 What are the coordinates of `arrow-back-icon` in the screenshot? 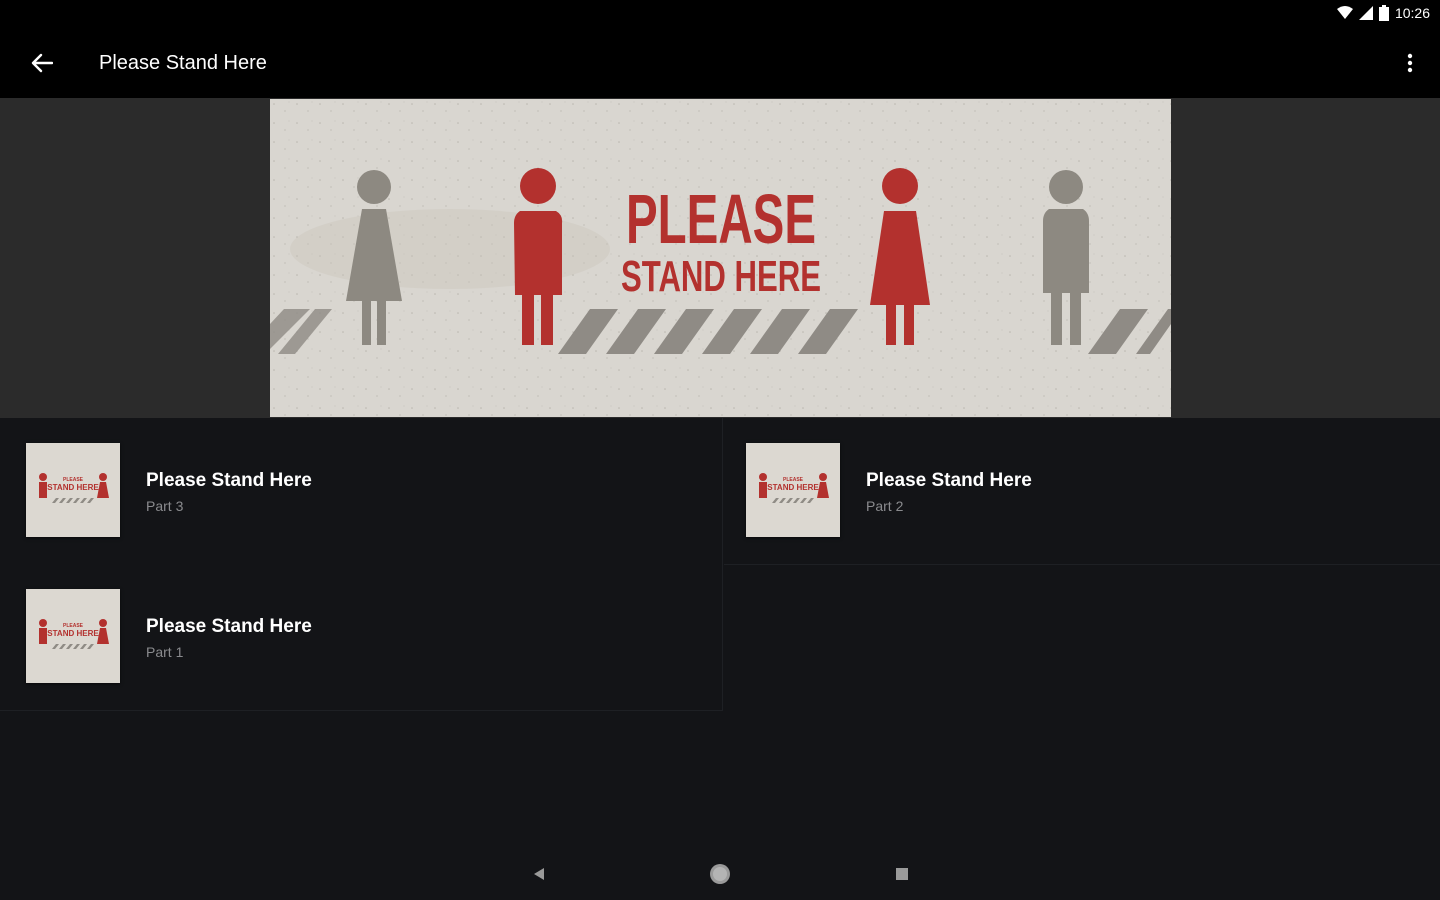 It's located at (42, 63).